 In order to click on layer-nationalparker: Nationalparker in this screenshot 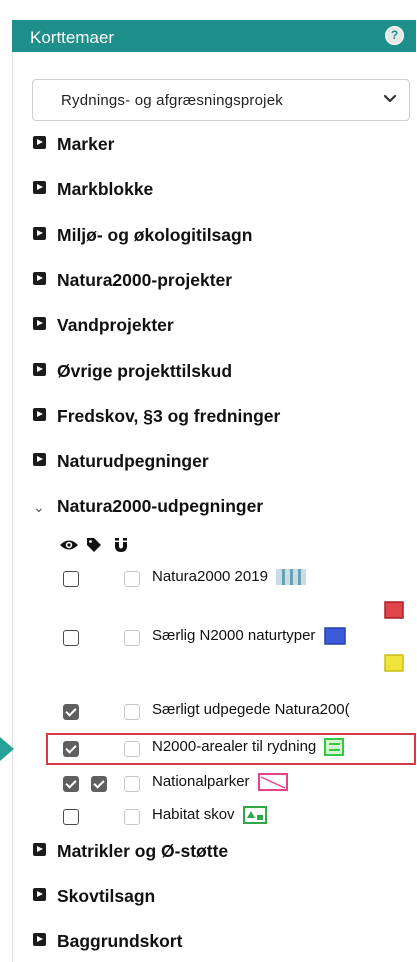, I will do `click(220, 782)`.